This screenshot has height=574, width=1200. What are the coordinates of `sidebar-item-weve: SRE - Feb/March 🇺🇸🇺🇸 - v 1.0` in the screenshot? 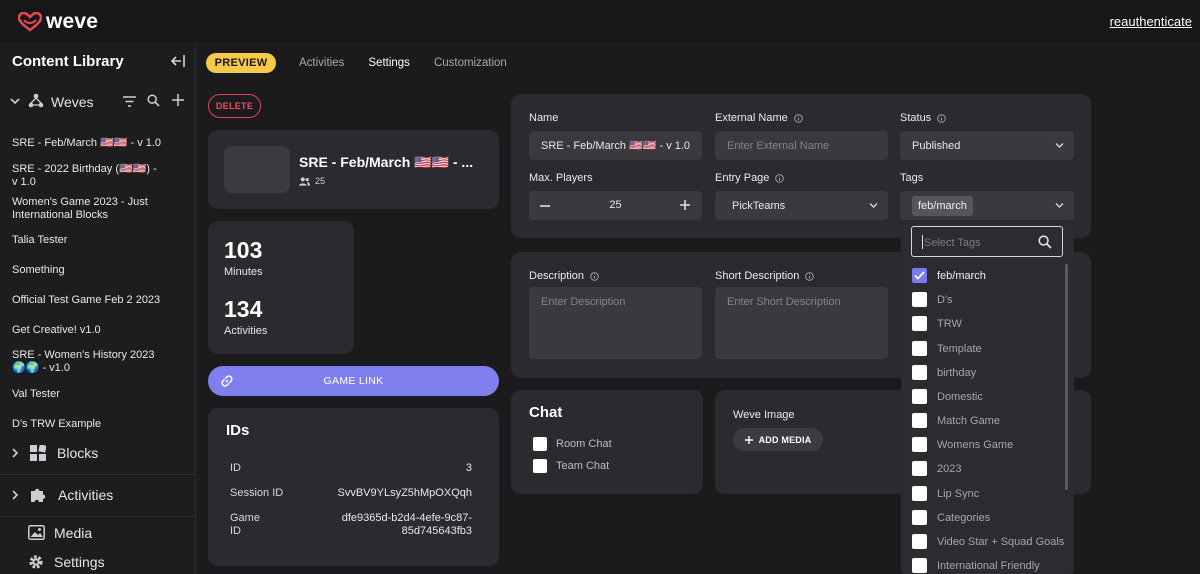 It's located at (87, 143).